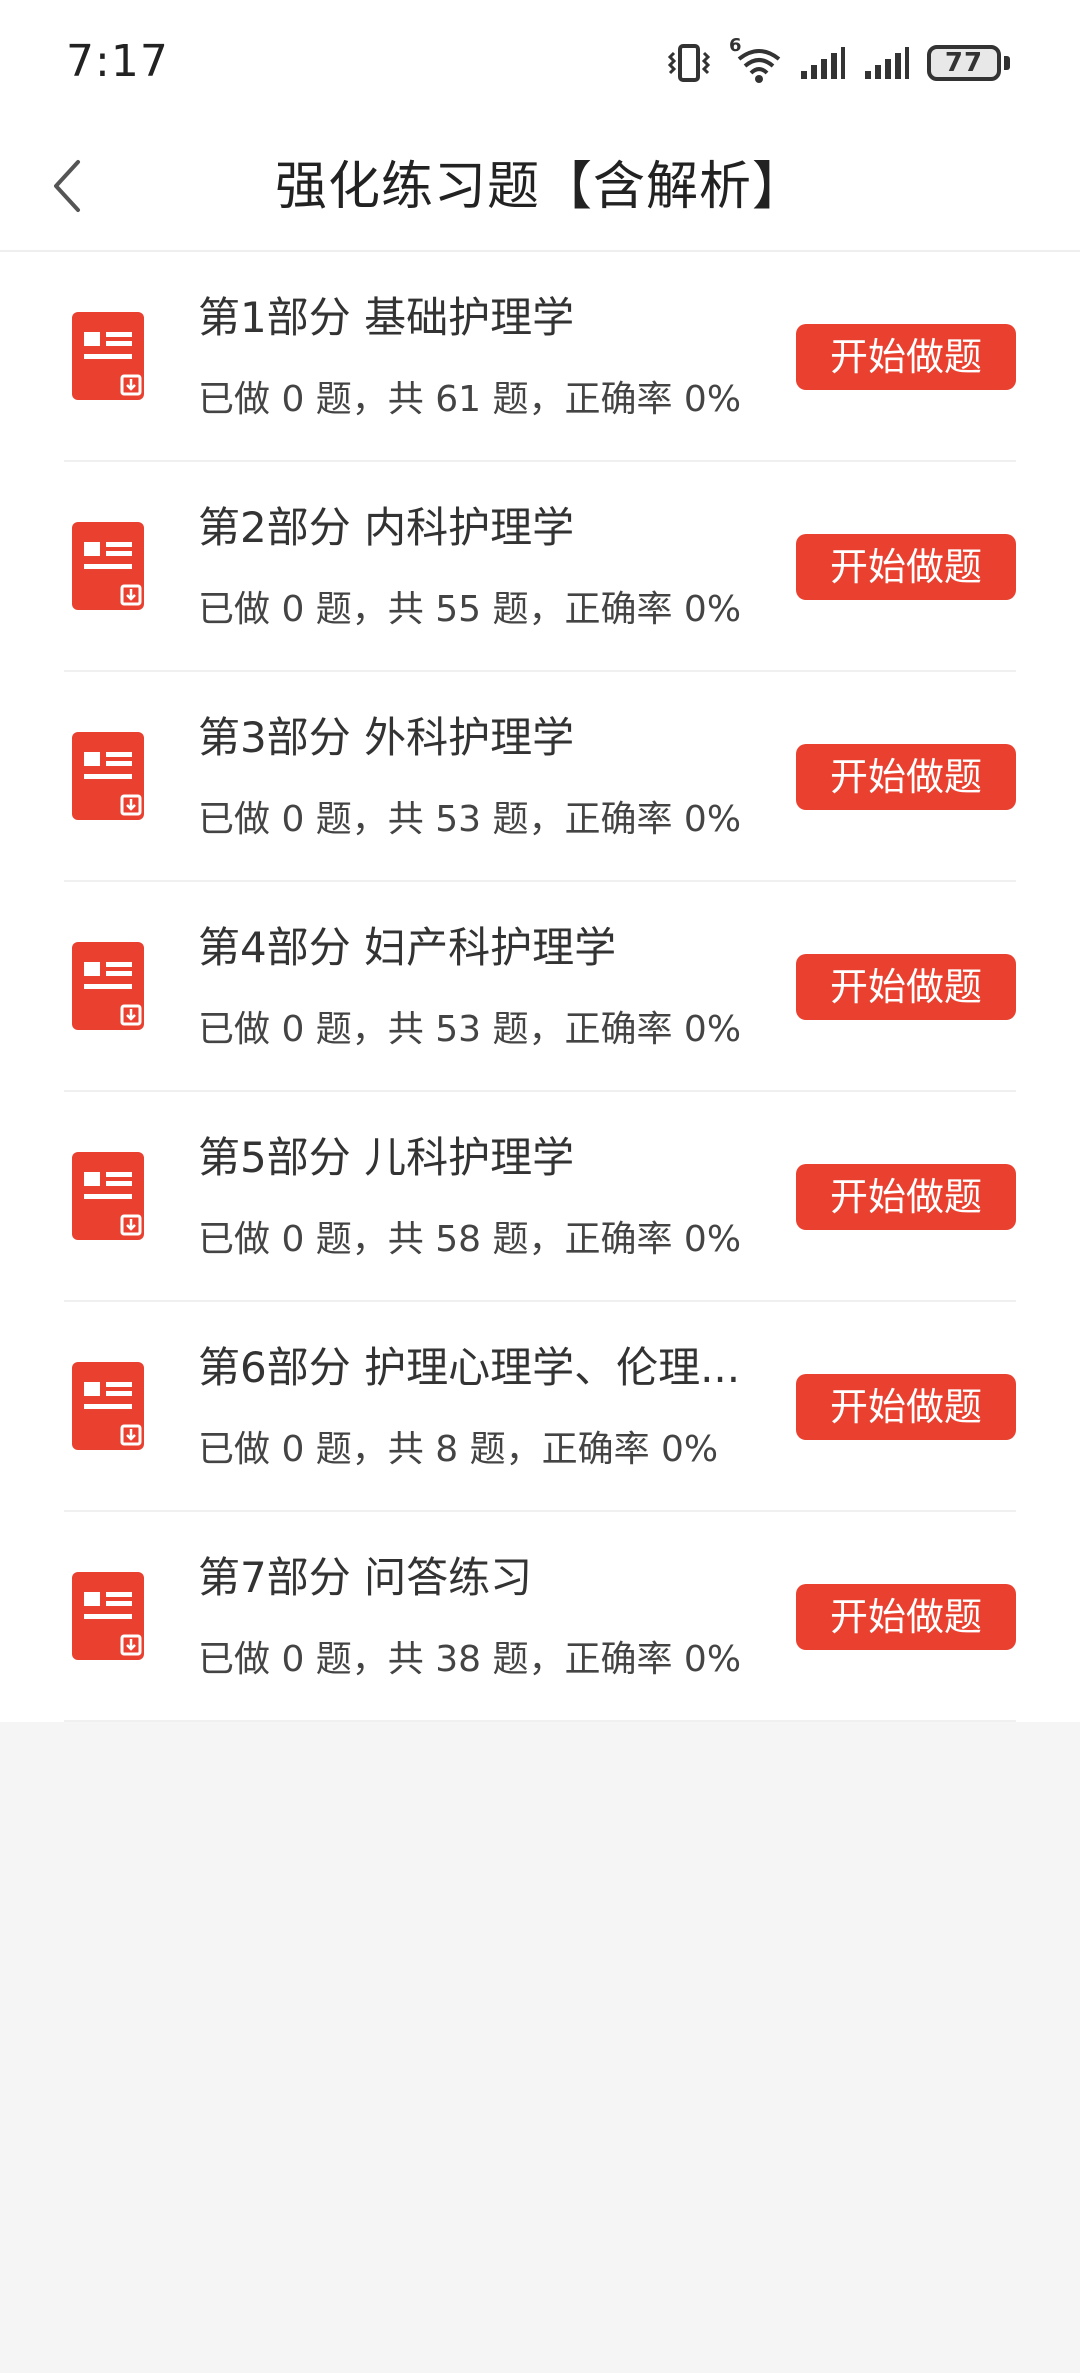  Describe the element at coordinates (540, 1617) in the screenshot. I see `list-item-7: 第7部分 问答练习 已做 0 题，共 38 题，正确率 0% 开始做题` at that location.